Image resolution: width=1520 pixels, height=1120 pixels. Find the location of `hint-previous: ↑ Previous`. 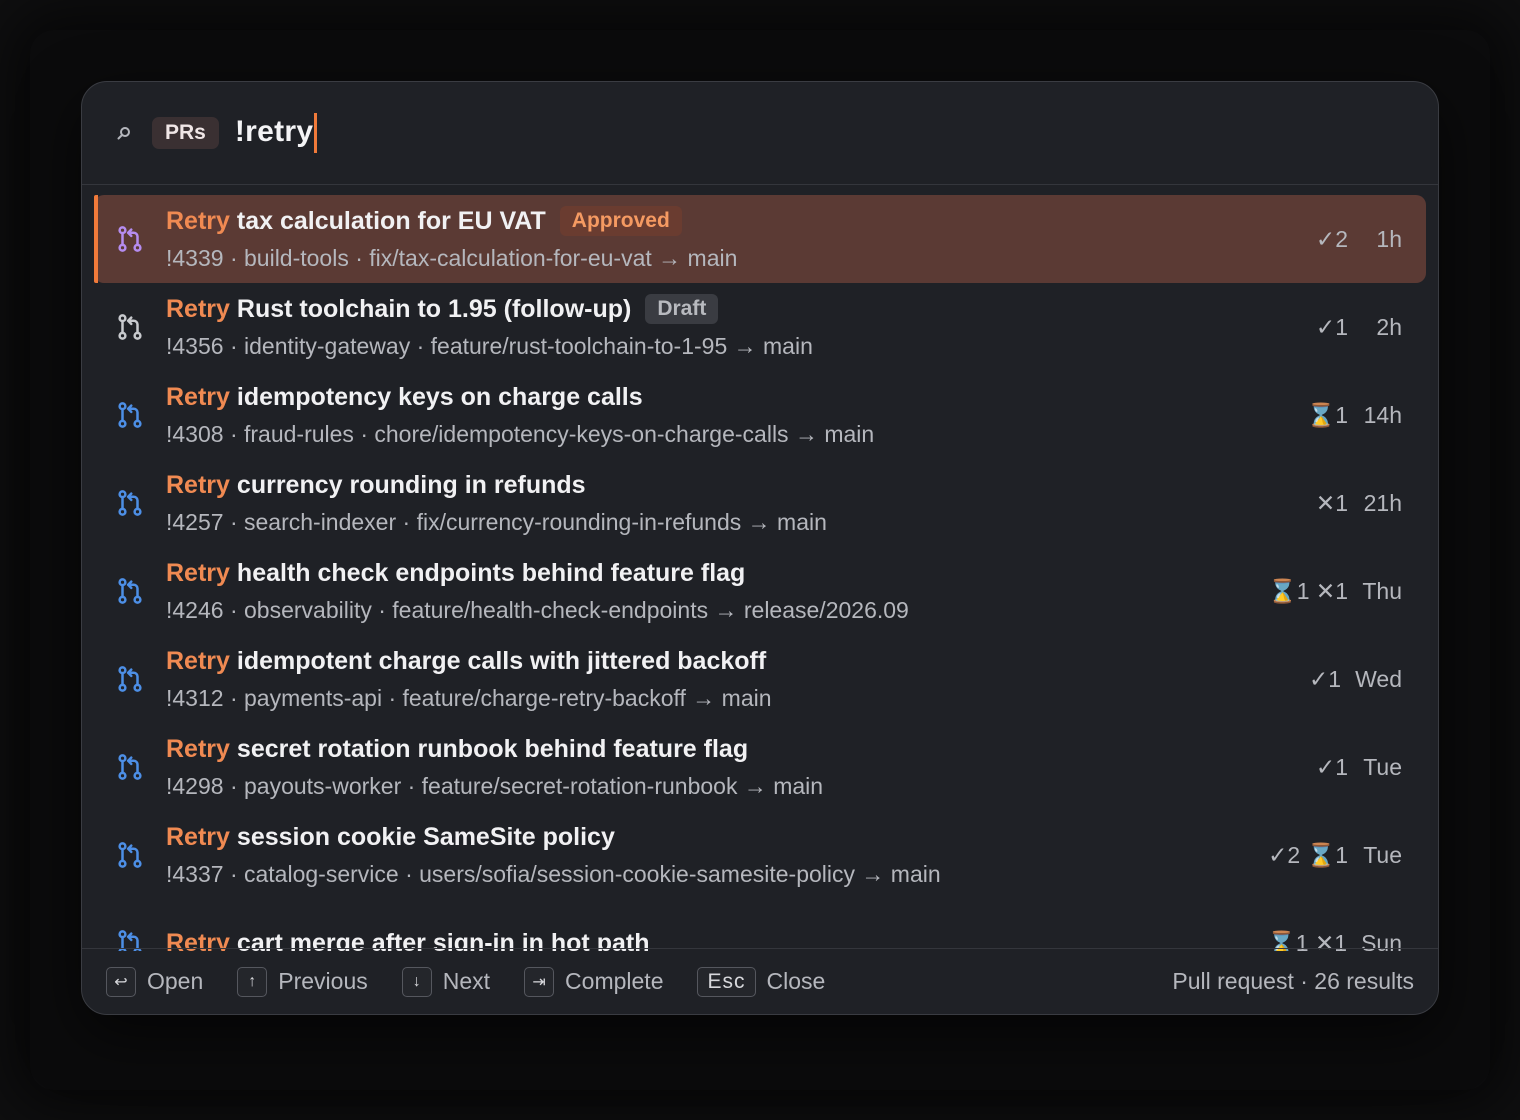

hint-previous: ↑ Previous is located at coordinates (302, 981).